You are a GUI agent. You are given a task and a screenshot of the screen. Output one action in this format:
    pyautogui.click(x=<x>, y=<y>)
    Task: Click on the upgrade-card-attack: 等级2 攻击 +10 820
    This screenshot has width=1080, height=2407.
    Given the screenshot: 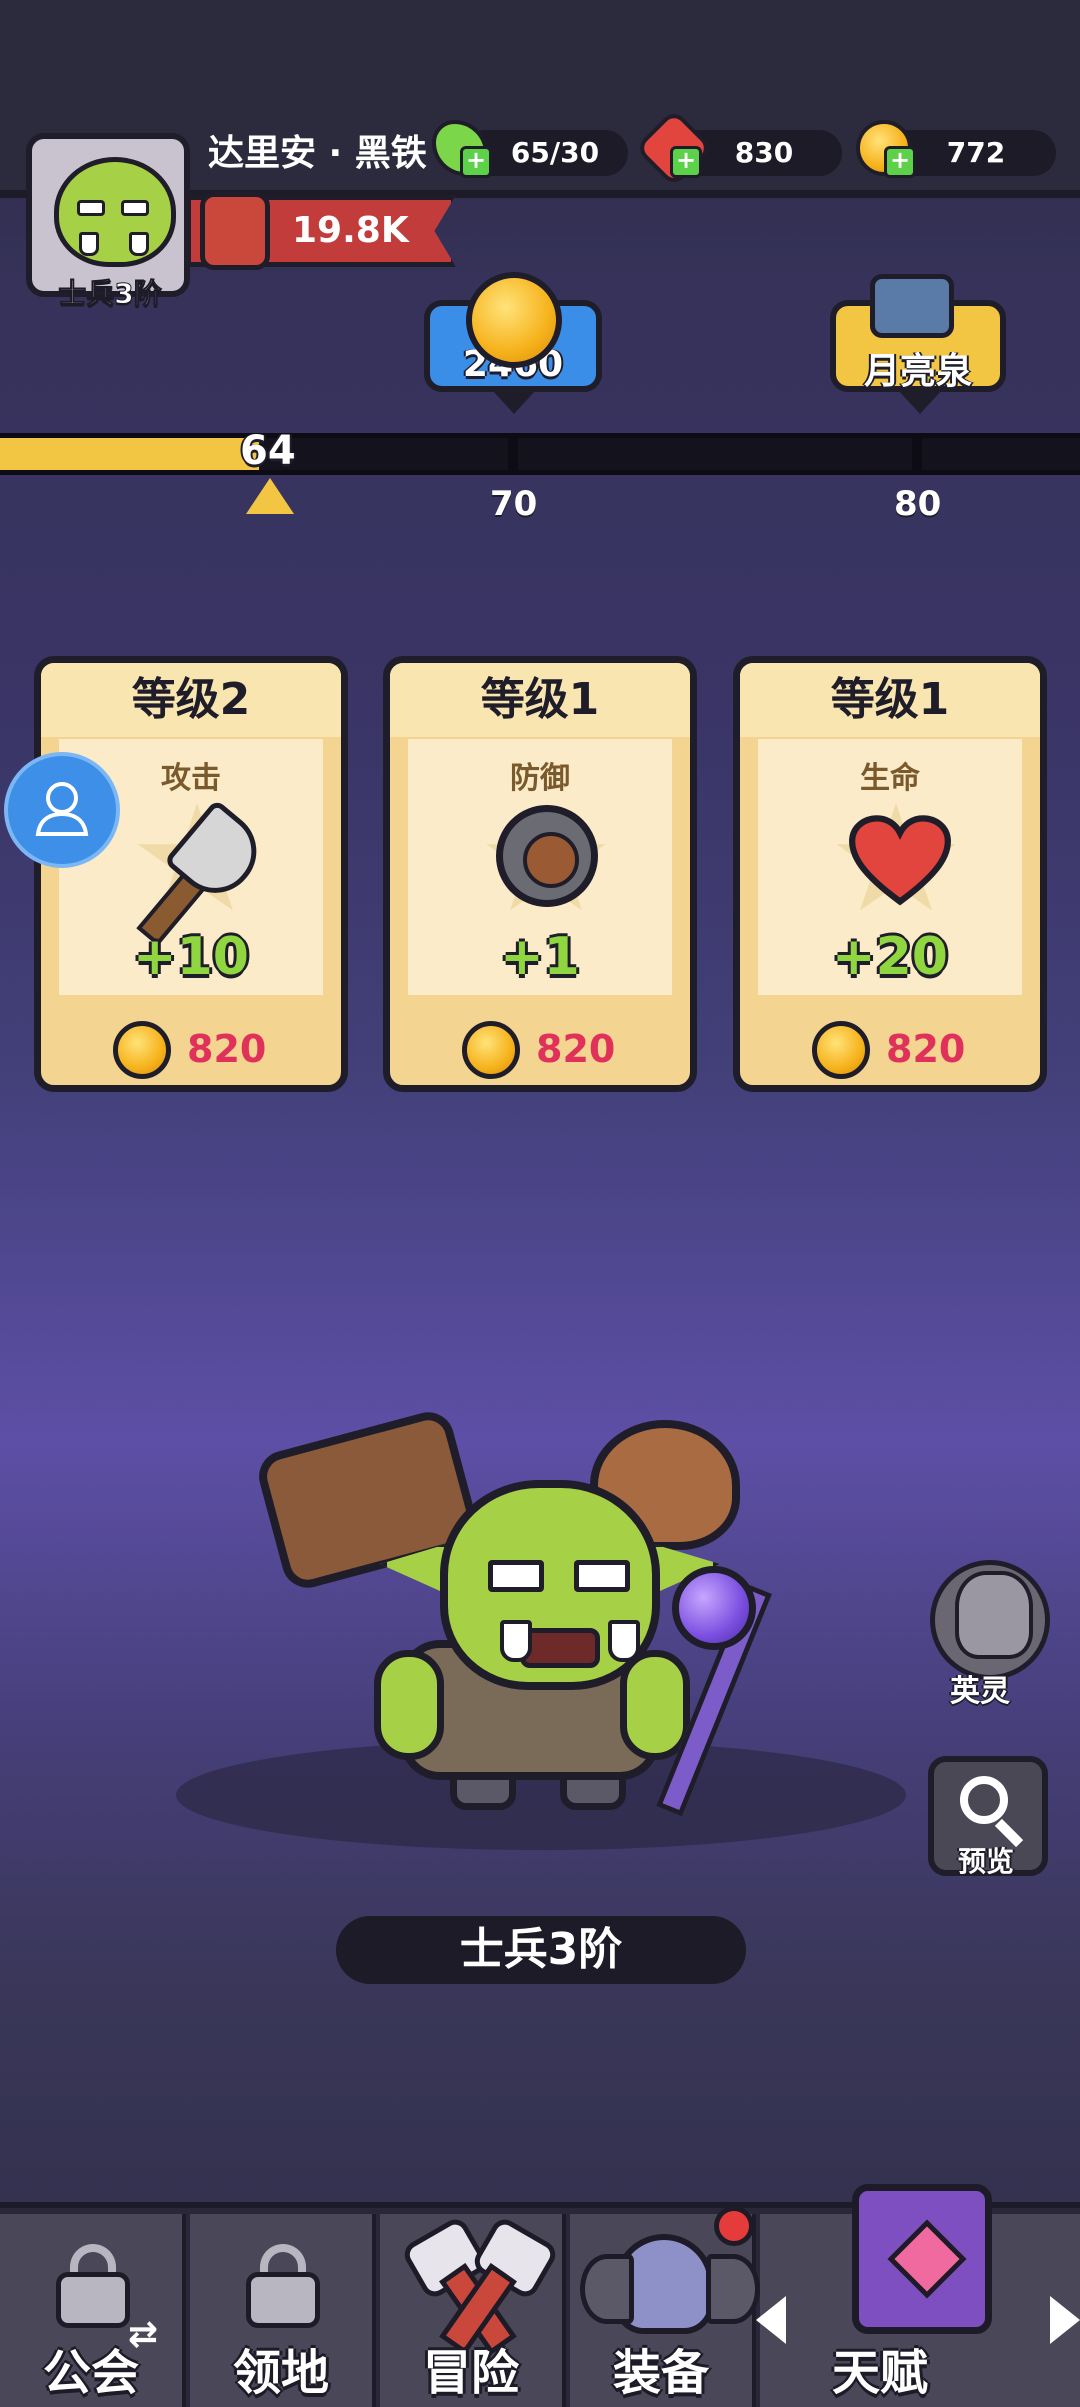 What is the action you would take?
    pyautogui.click(x=191, y=874)
    